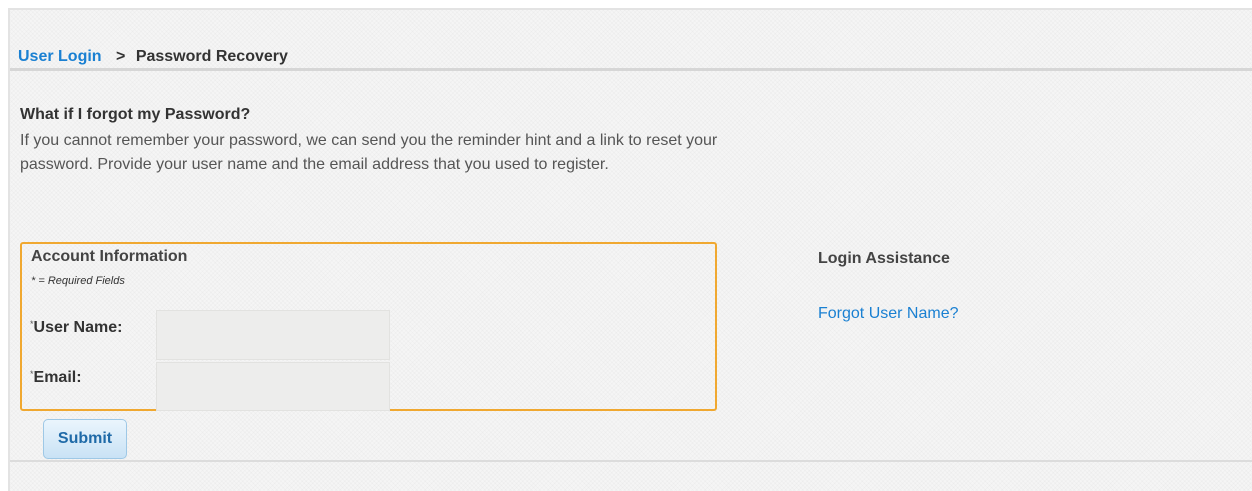  What do you see at coordinates (85, 439) in the screenshot?
I see `submit-button: Submit` at bounding box center [85, 439].